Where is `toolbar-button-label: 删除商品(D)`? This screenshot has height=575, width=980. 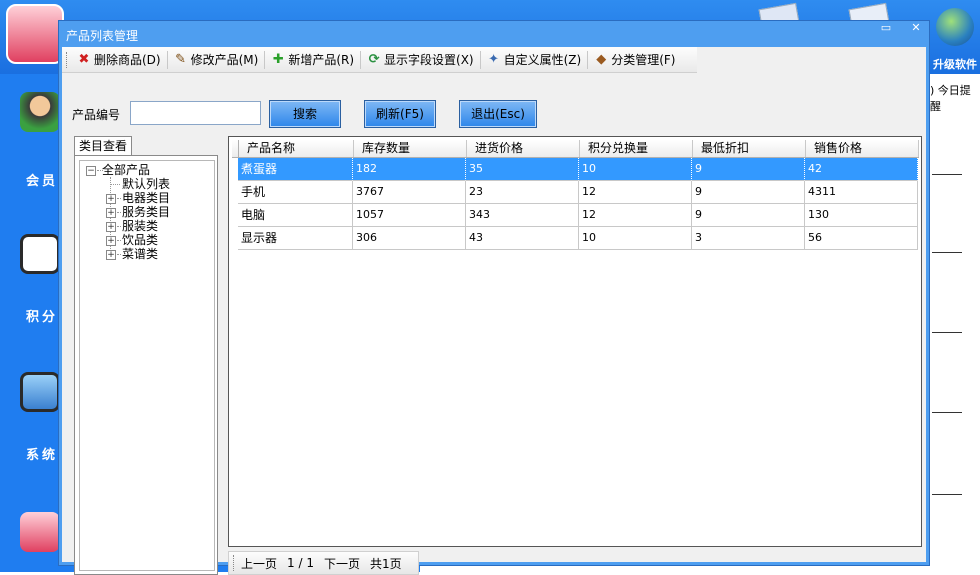
toolbar-button-label: 删除商品(D) is located at coordinates (127, 60).